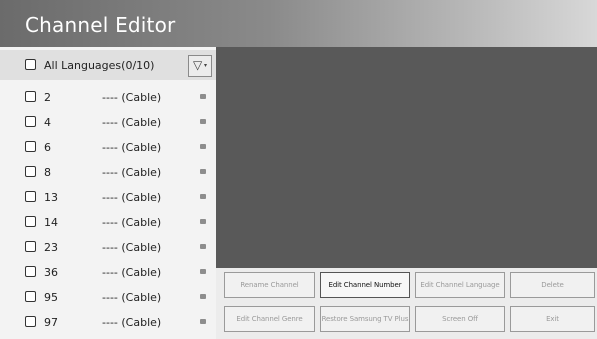 The image size is (597, 339). I want to click on channel-row: 2 ---- (Cable), so click(108, 96).